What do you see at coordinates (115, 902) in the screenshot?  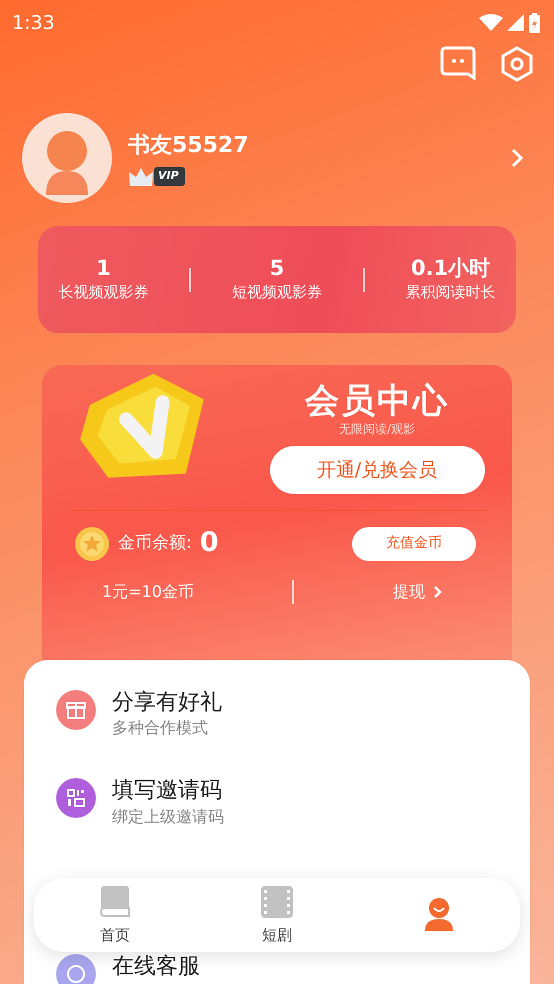 I see `book-icon` at bounding box center [115, 902].